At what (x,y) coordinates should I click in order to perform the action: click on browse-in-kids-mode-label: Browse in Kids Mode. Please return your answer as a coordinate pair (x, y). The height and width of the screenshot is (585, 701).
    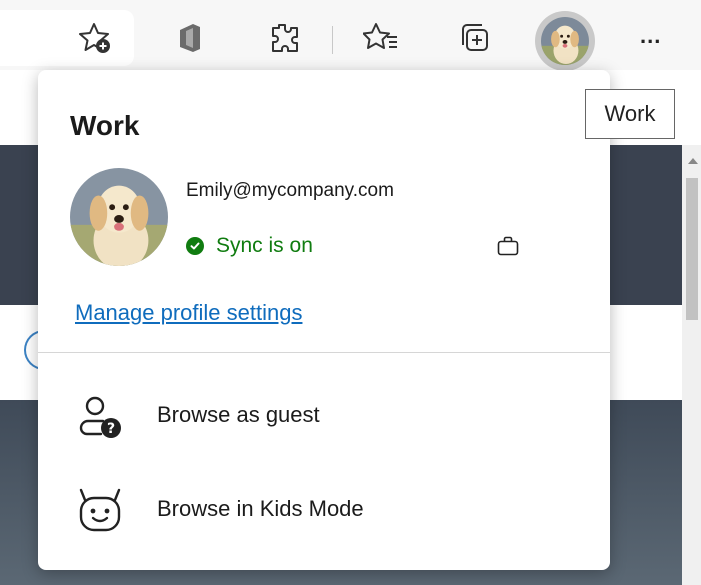
    Looking at the image, I should click on (260, 508).